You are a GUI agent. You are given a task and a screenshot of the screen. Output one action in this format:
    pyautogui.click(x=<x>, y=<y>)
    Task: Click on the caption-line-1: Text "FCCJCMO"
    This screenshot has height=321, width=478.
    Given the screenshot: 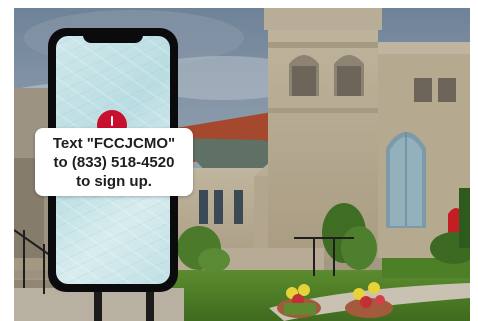 What is the action you would take?
    pyautogui.click(x=114, y=143)
    